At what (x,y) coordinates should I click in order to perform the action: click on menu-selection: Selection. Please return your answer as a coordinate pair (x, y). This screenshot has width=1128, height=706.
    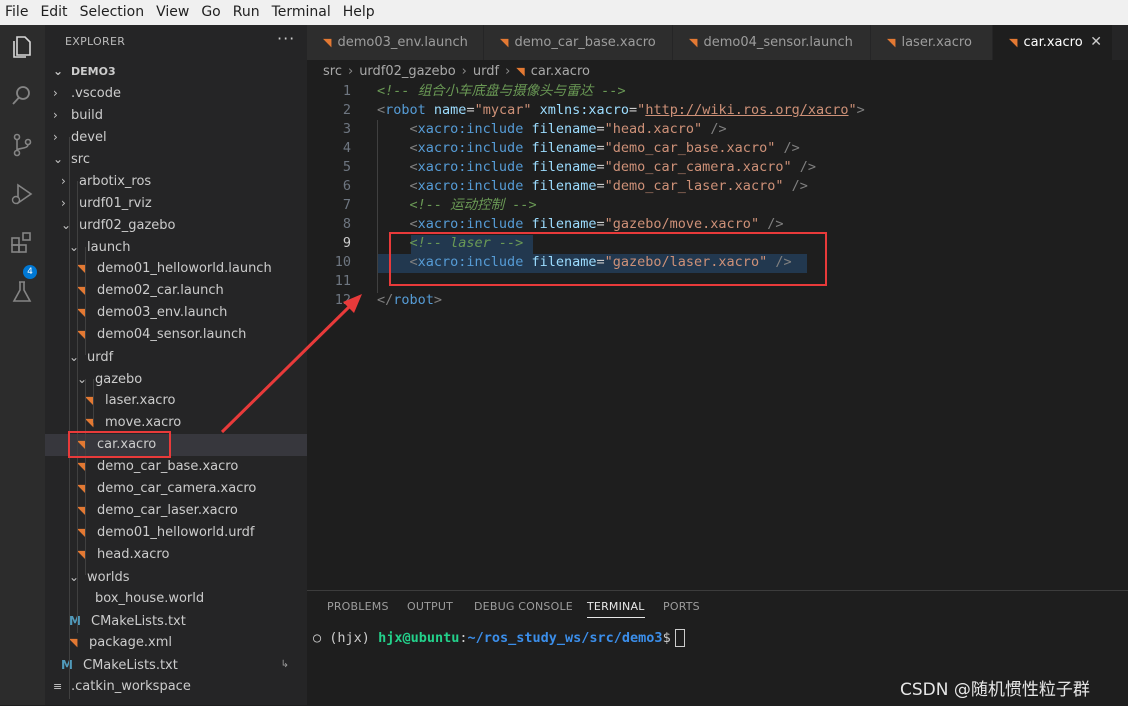
    Looking at the image, I should click on (113, 12).